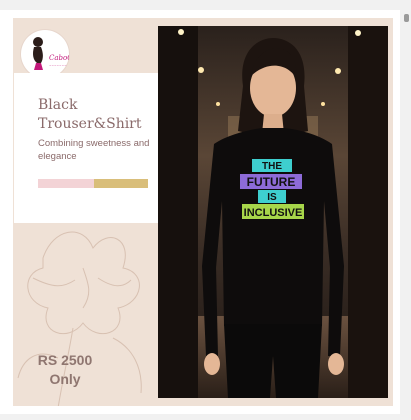  What do you see at coordinates (94, 150) in the screenshot?
I see `product-tagline: Combining sweetness and elegance` at bounding box center [94, 150].